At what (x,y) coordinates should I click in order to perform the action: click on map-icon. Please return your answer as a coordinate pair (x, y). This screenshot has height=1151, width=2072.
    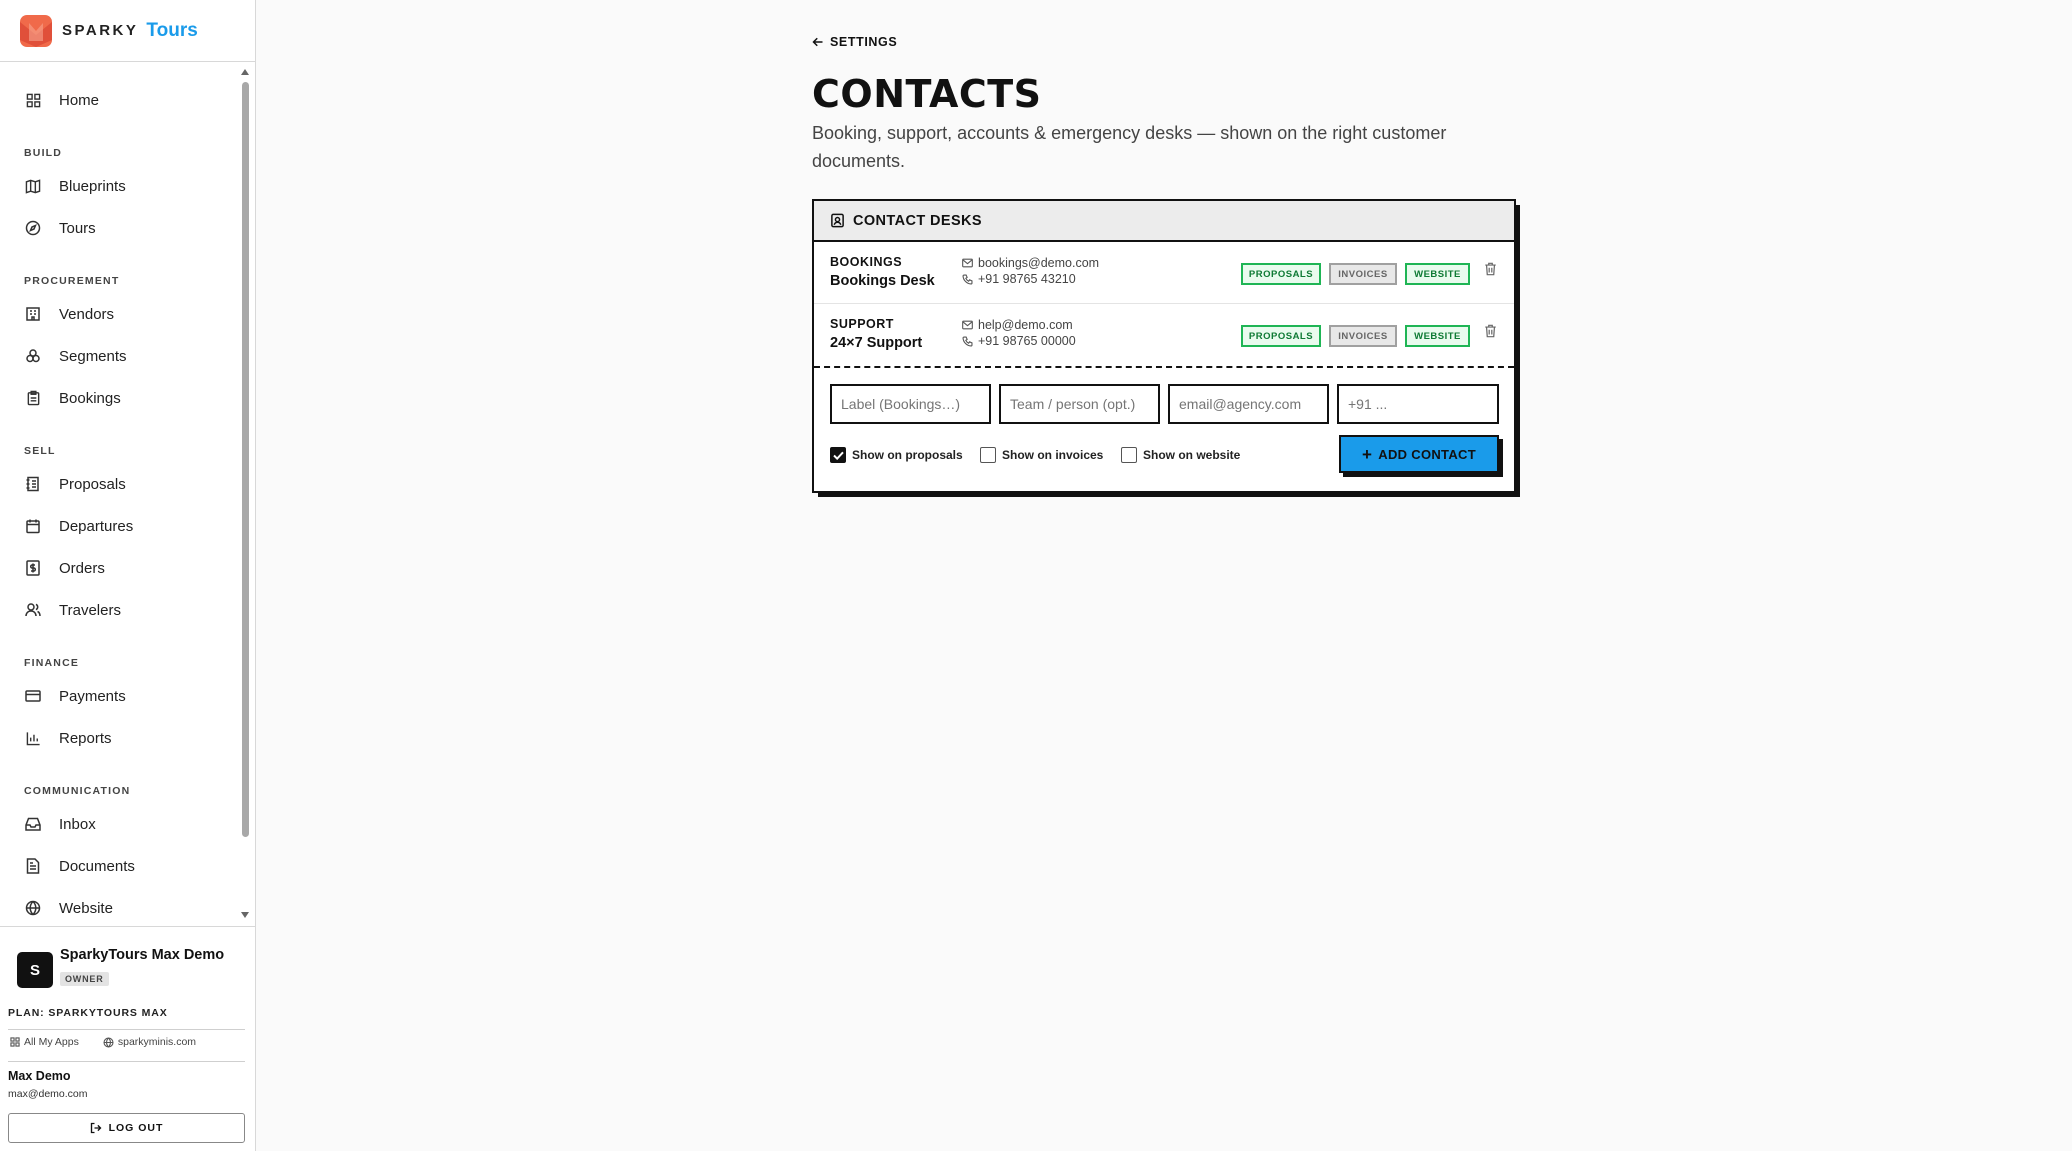
    Looking at the image, I should click on (33, 186).